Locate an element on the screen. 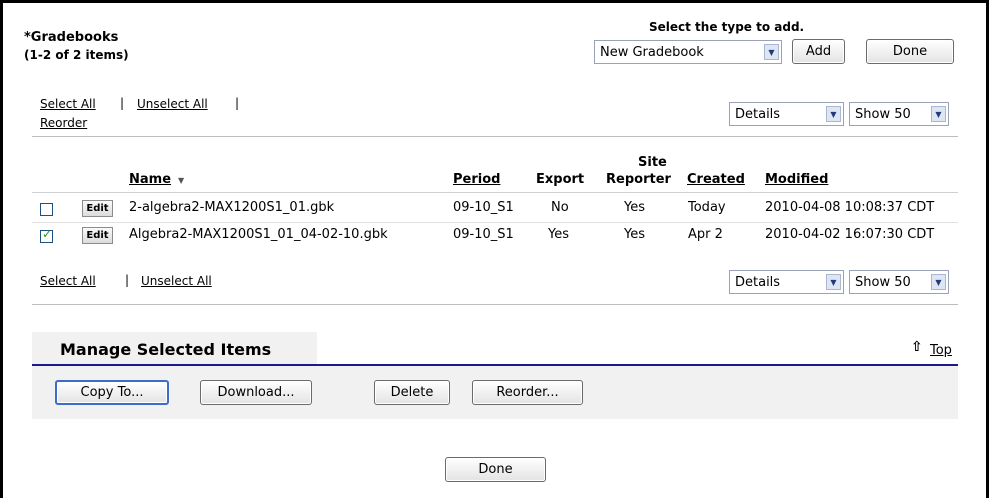 The width and height of the screenshot is (993, 498). row-divider is located at coordinates (495, 222).